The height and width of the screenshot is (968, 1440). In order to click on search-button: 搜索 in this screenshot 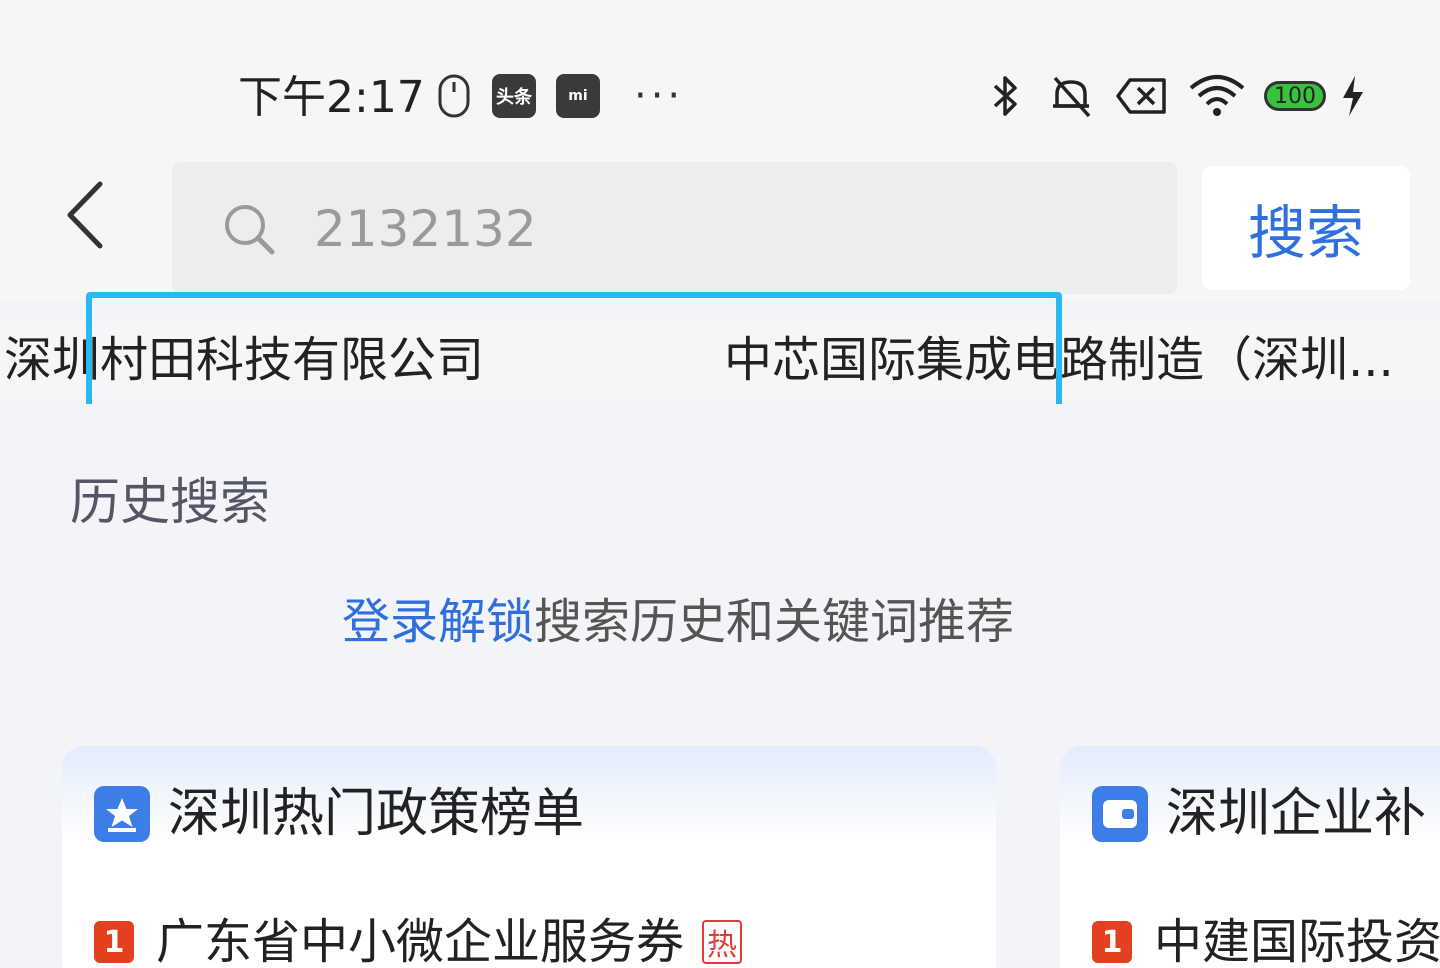, I will do `click(1306, 228)`.